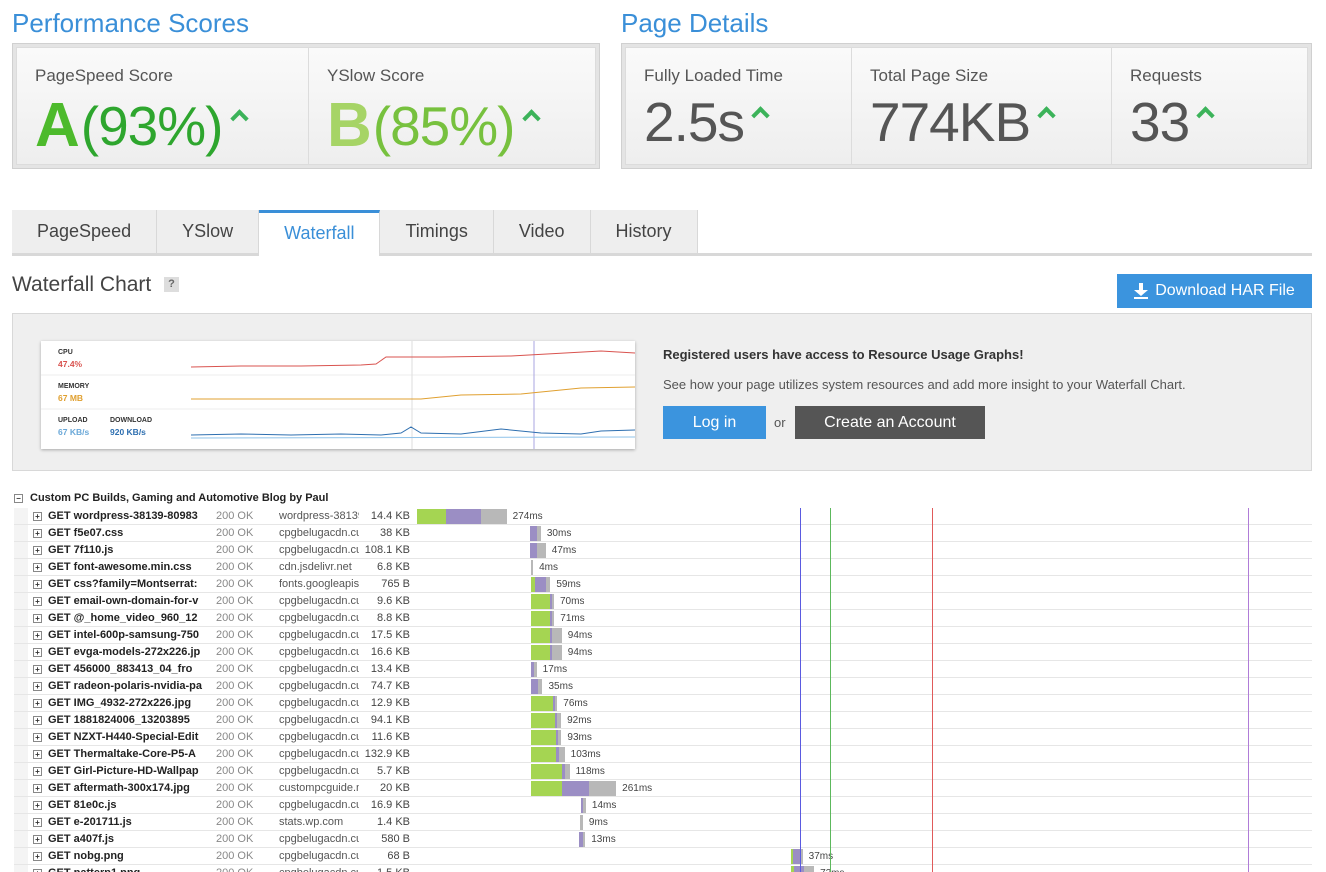 The image size is (1326, 872). I want to click on pagespeed-percent: (93%), so click(152, 125).